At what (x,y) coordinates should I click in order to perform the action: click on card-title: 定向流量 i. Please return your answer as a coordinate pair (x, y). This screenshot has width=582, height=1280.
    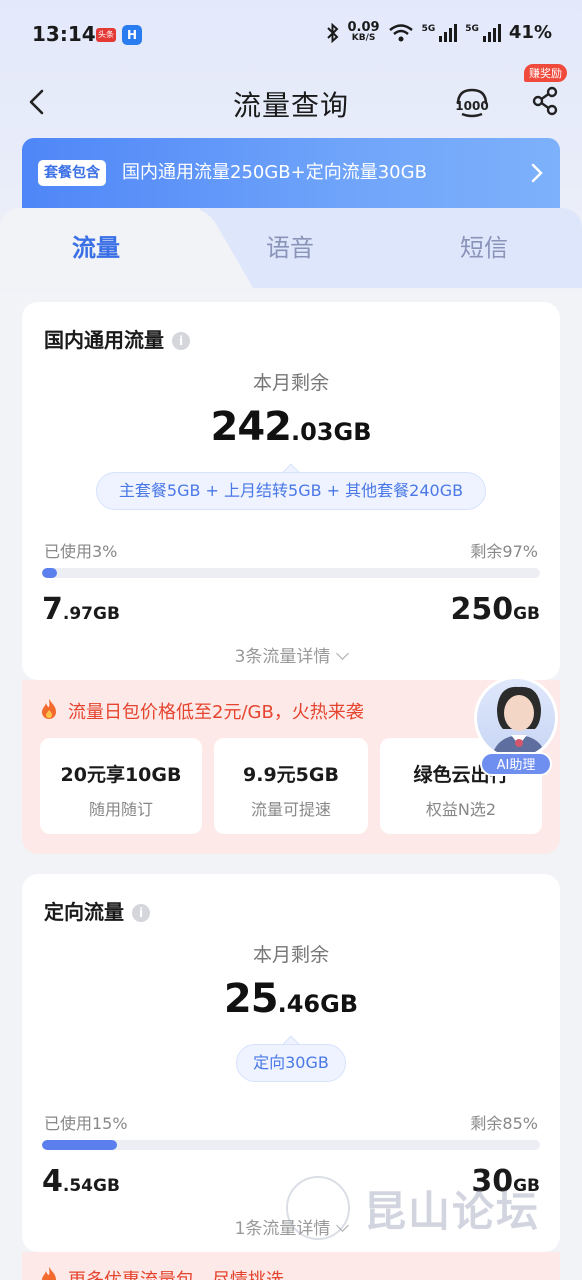
    Looking at the image, I should click on (97, 910).